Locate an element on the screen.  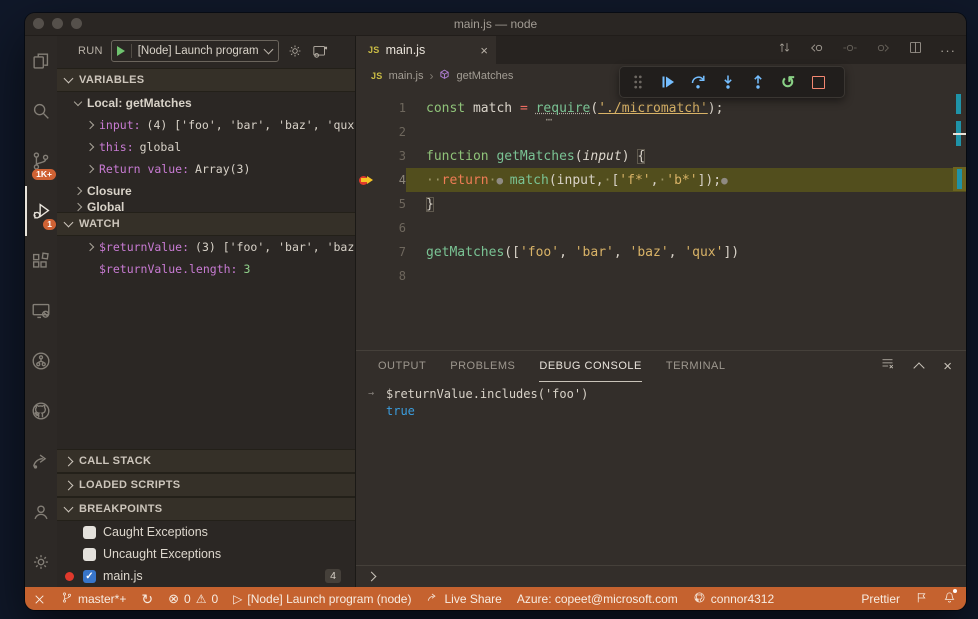
code-line-3: 3 function getMatches(input) { is located at coordinates (661, 156).